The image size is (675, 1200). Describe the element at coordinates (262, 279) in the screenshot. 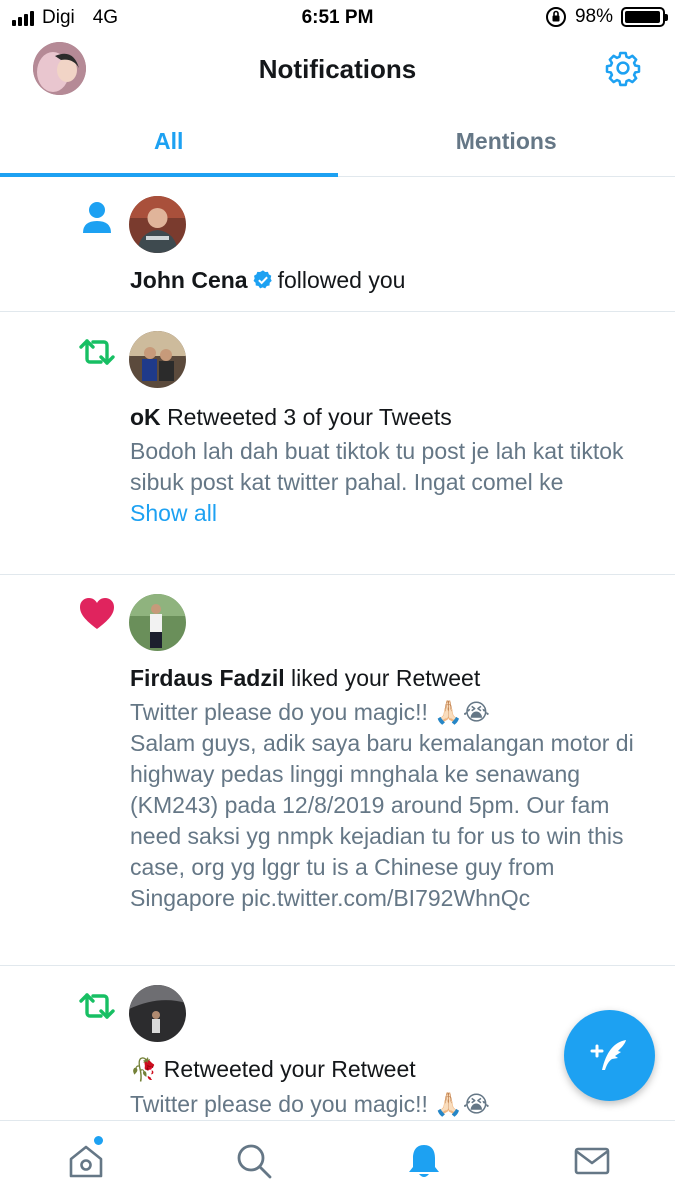

I see `verified-badge-icon` at that location.